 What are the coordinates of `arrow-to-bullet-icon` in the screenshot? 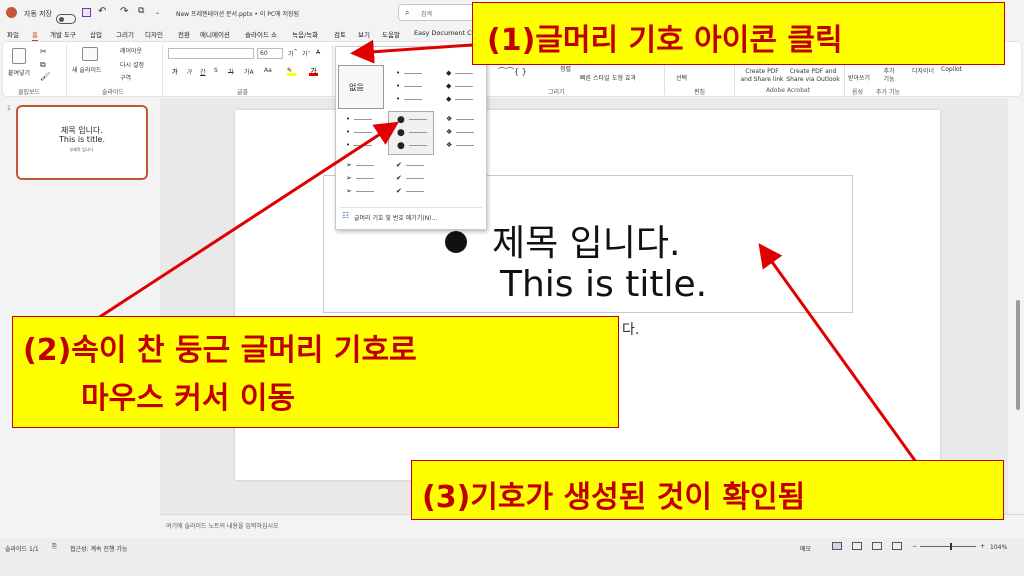 It's located at (418, 51).